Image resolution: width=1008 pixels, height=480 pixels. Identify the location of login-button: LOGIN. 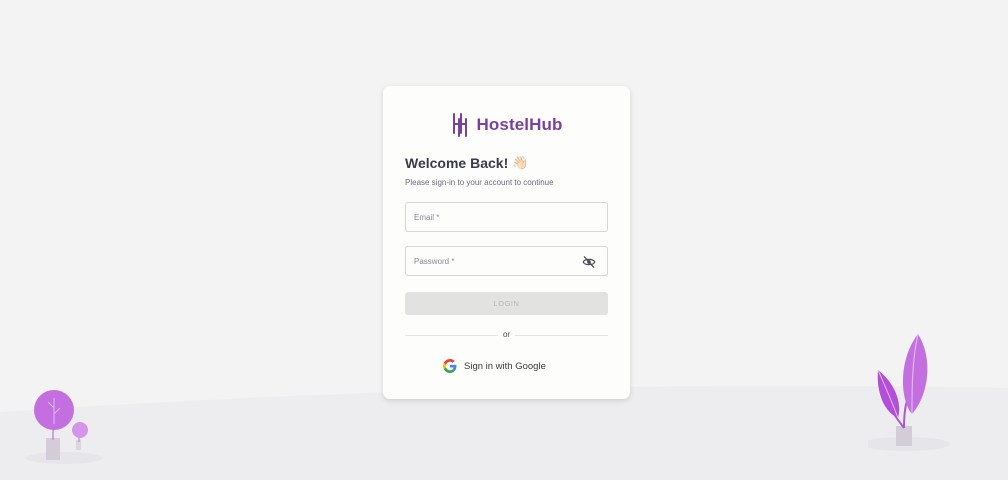
(506, 303).